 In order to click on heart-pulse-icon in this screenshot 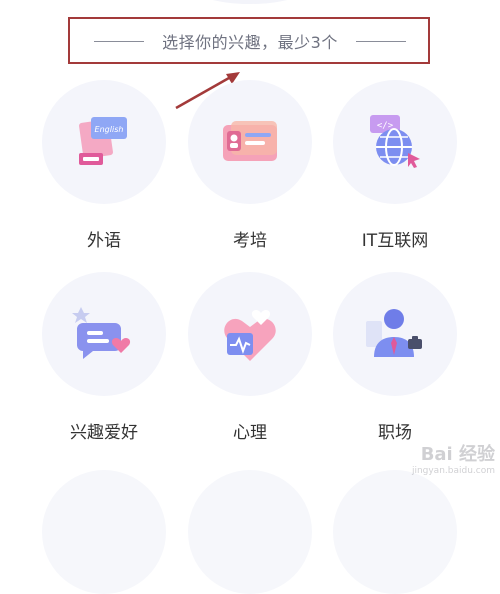, I will do `click(250, 335)`.